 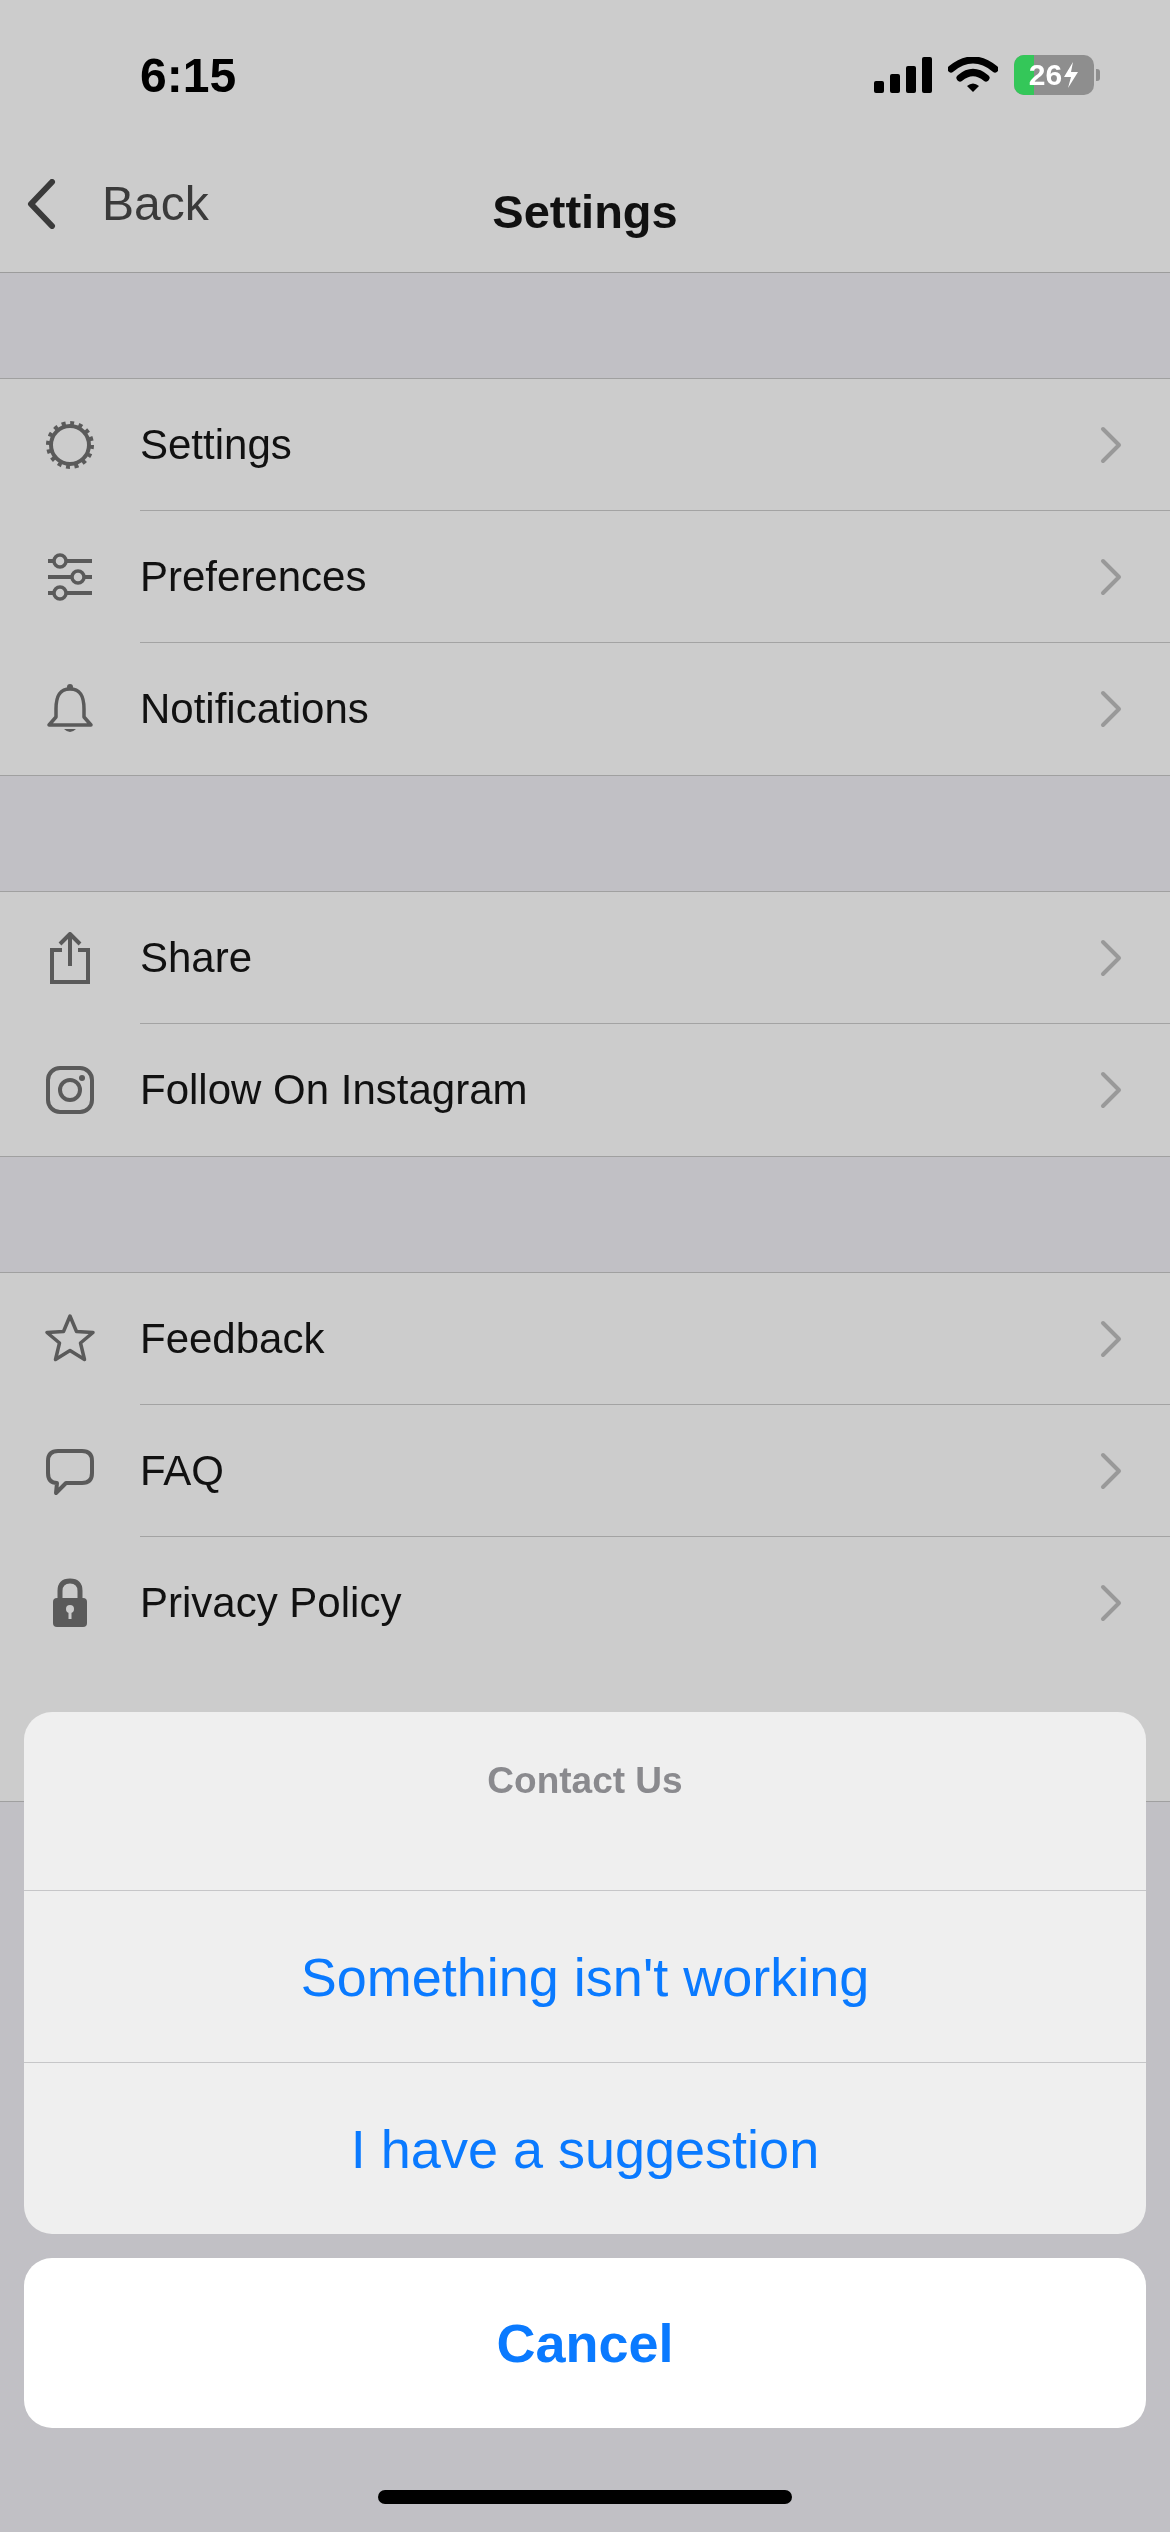 I want to click on back-button: Back, so click(x=117, y=203).